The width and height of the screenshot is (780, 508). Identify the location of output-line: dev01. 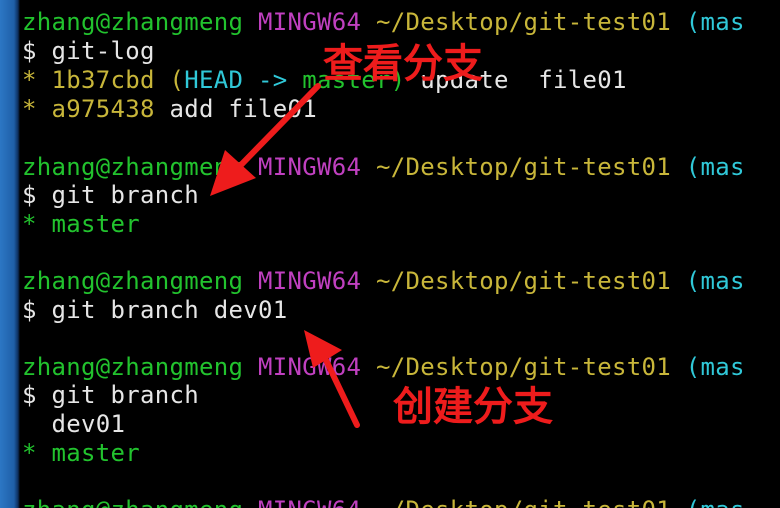
(73, 424).